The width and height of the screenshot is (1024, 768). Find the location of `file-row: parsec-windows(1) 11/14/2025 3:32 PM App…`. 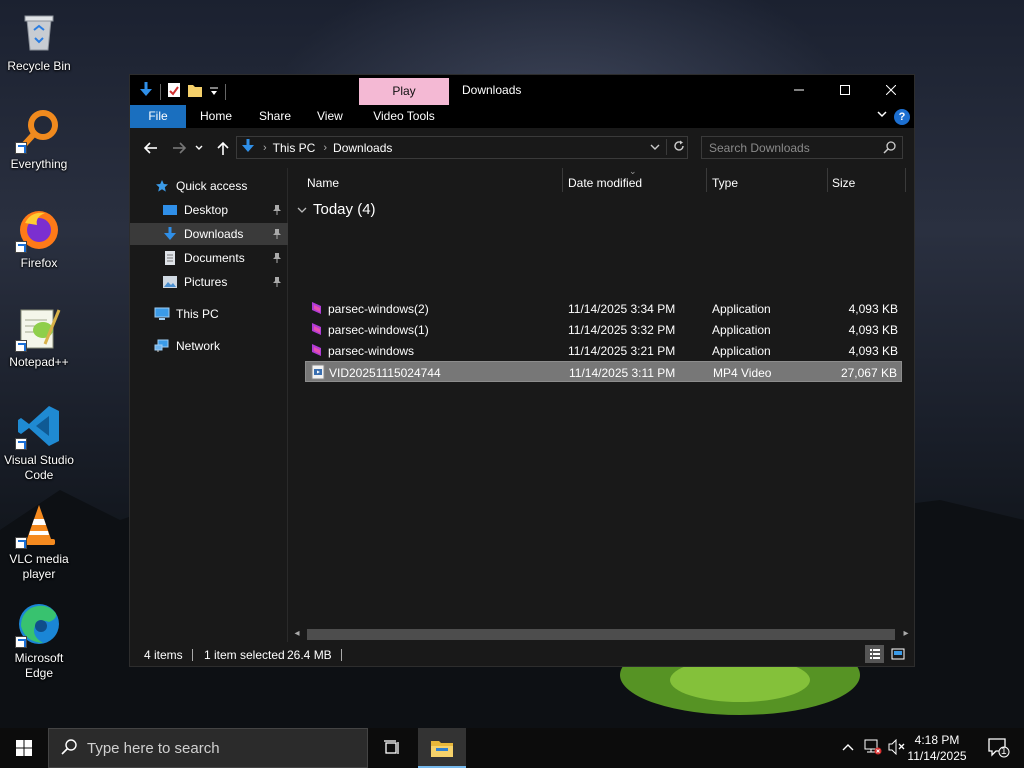

file-row: parsec-windows(1) 11/14/2025 3:32 PM App… is located at coordinates (603, 329).